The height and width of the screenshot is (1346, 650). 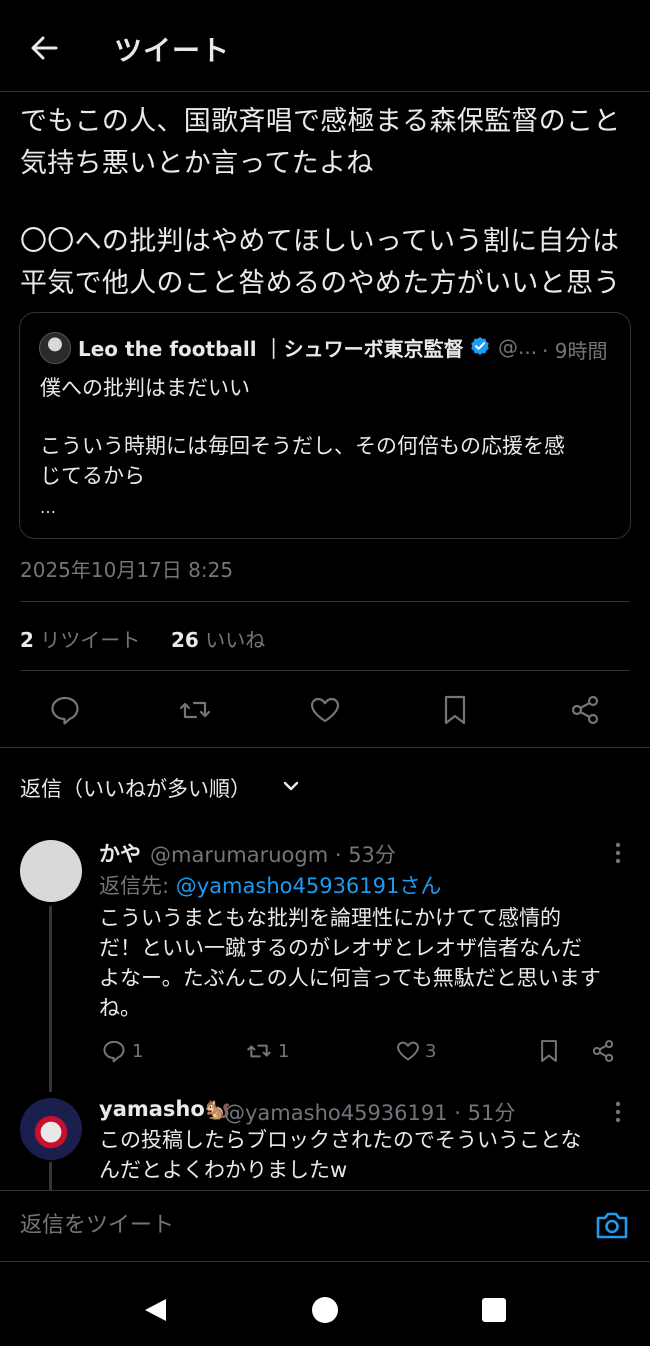 What do you see at coordinates (370, 1113) in the screenshot?
I see `reply-author-meta: @yamasho45936191 · 51分` at bounding box center [370, 1113].